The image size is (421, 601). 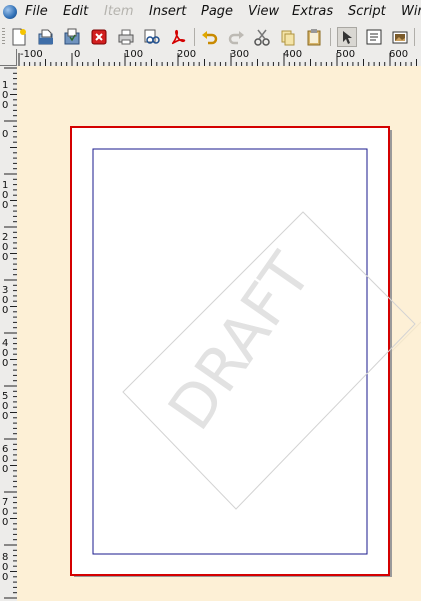 What do you see at coordinates (10, 12) in the screenshot?
I see `app-logo-icon` at bounding box center [10, 12].